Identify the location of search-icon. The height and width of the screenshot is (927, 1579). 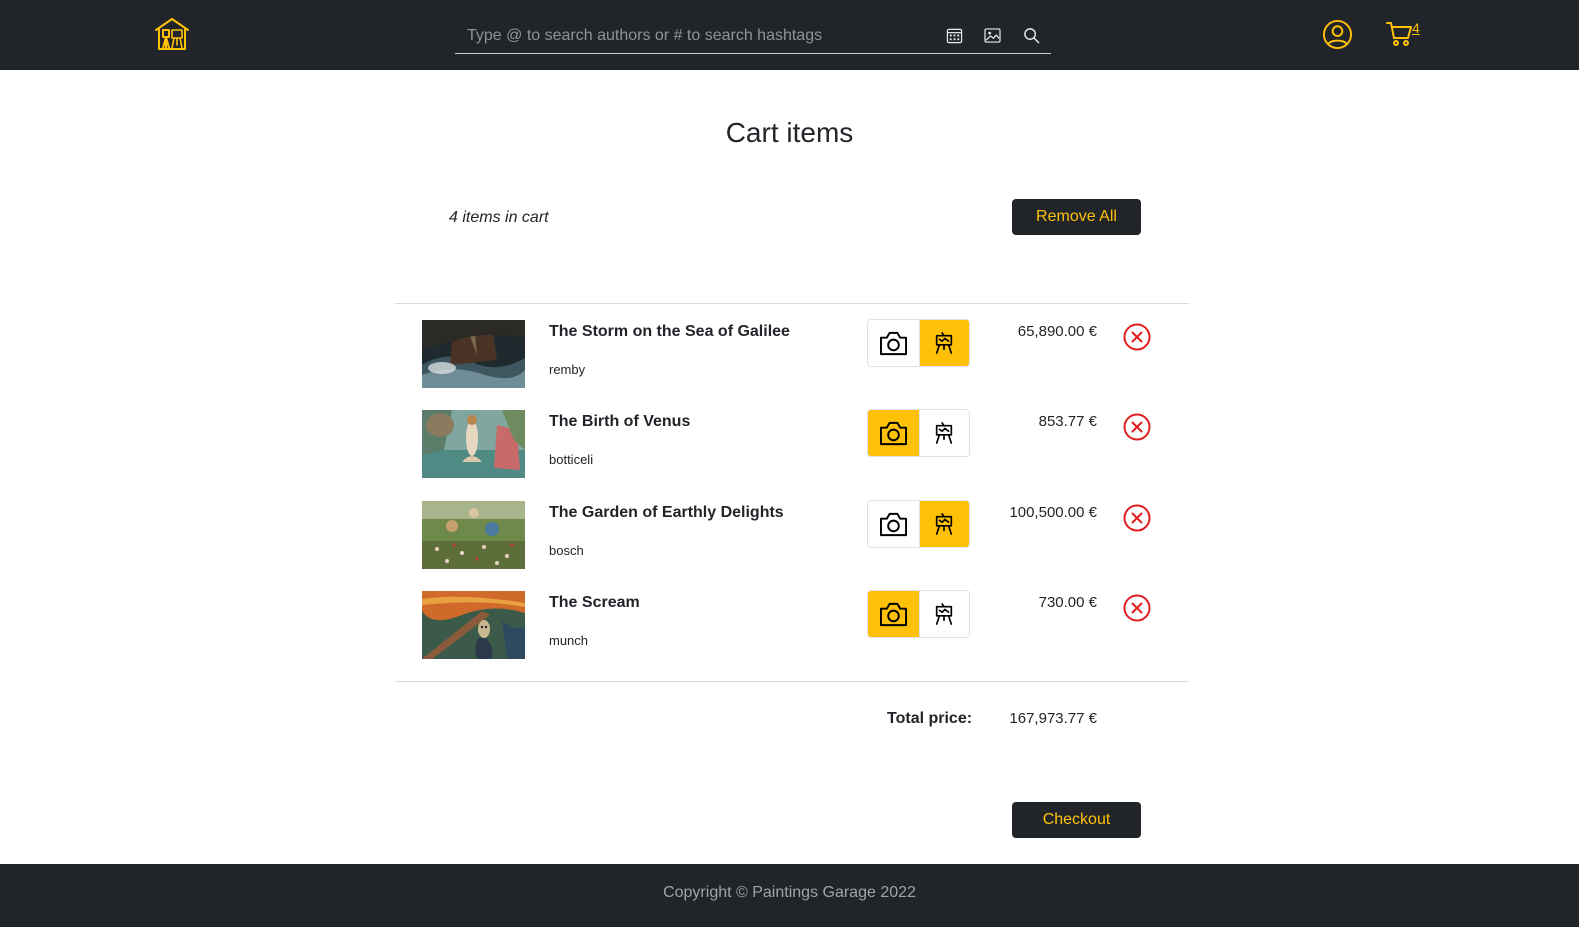
(1031, 35).